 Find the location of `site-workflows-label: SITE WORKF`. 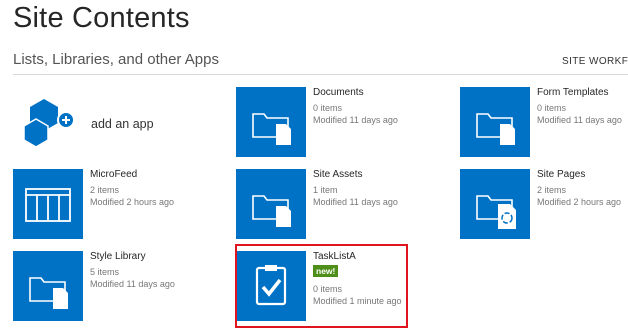

site-workflows-label: SITE WORKF is located at coordinates (595, 61).